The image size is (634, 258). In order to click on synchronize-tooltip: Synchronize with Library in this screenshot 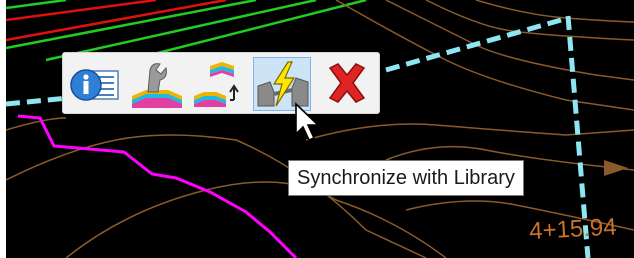, I will do `click(406, 178)`.